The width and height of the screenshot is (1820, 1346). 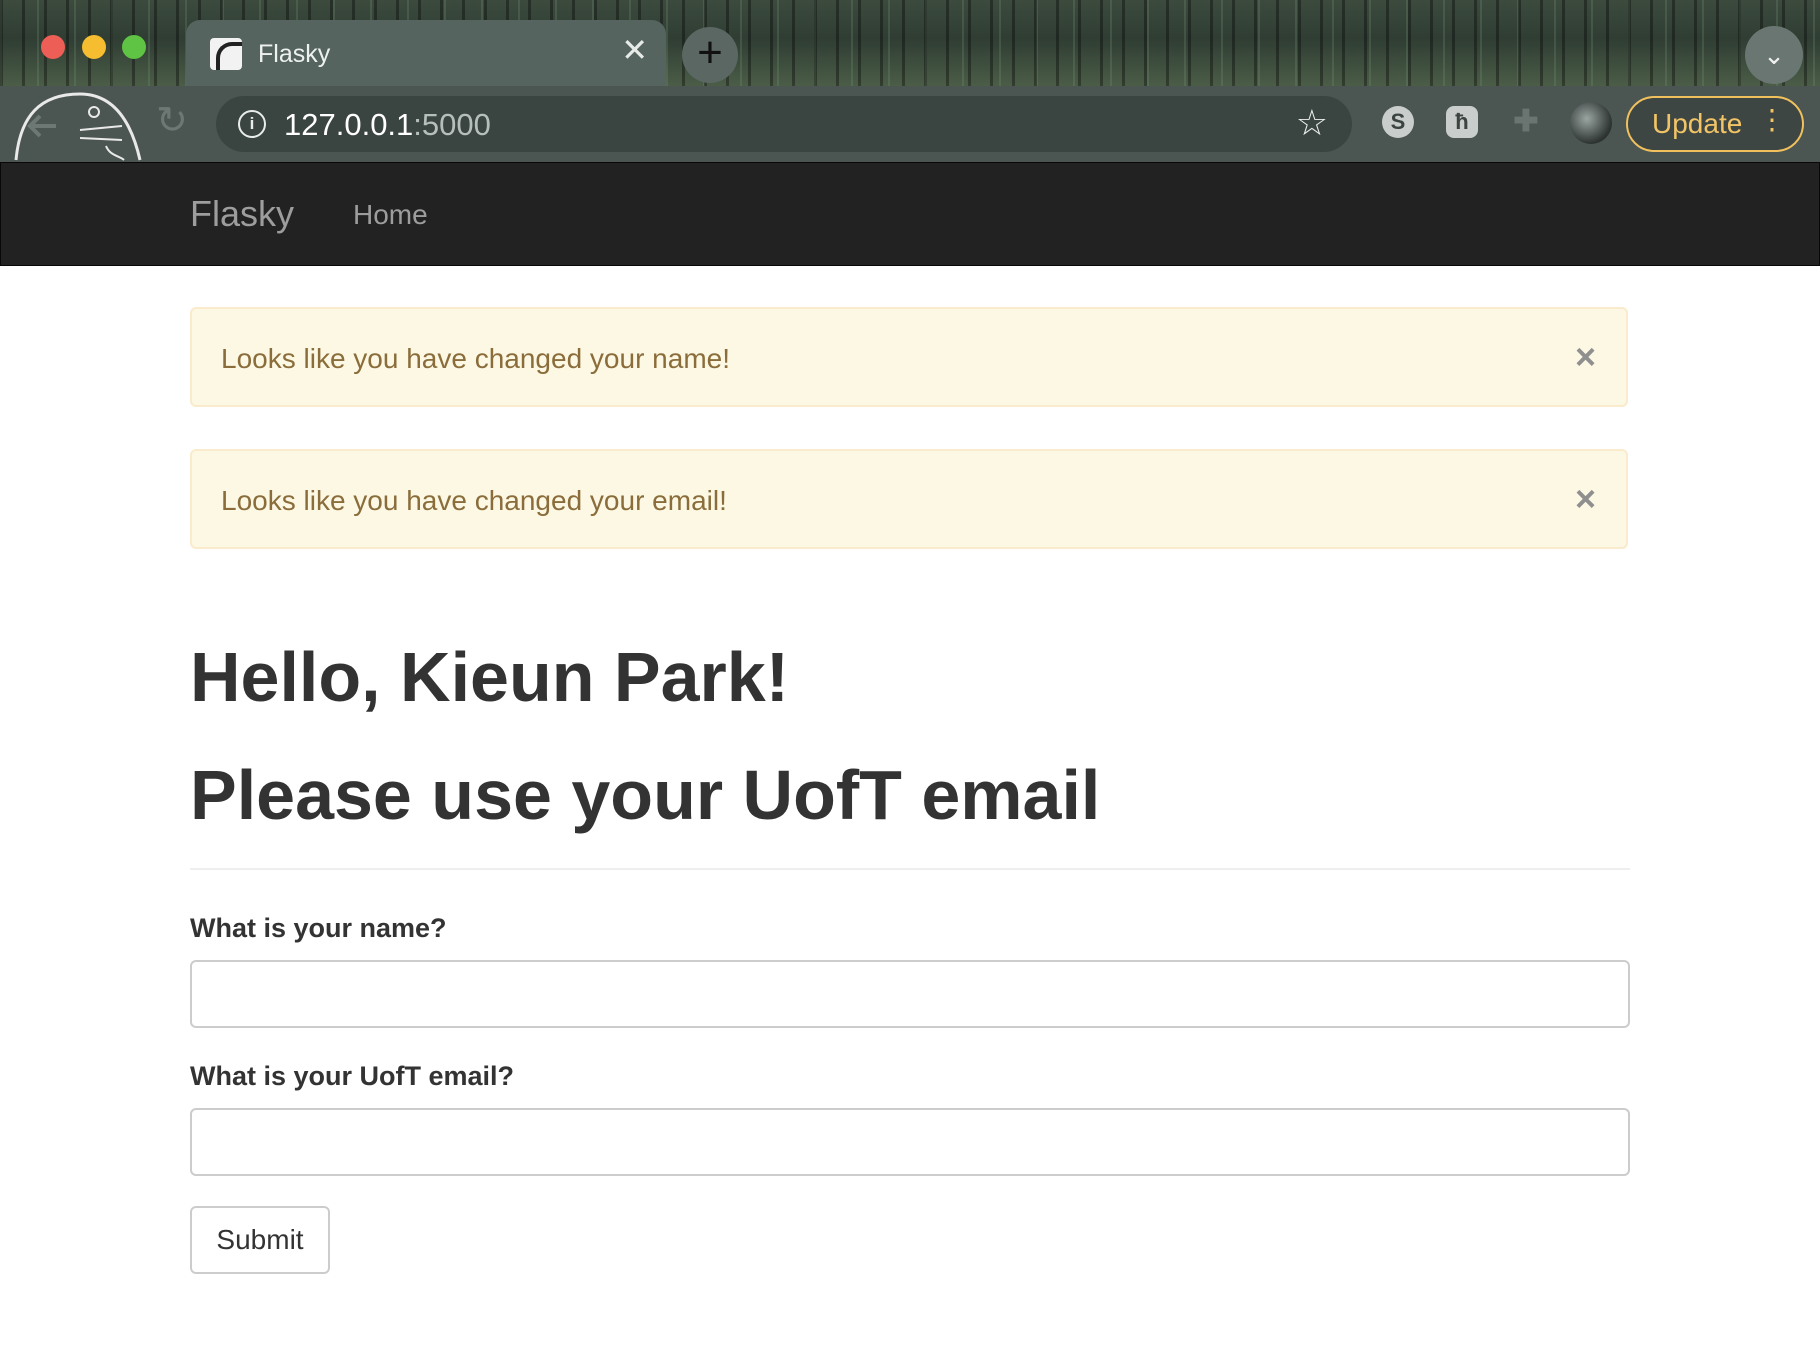 I want to click on header-divider, so click(x=910, y=869).